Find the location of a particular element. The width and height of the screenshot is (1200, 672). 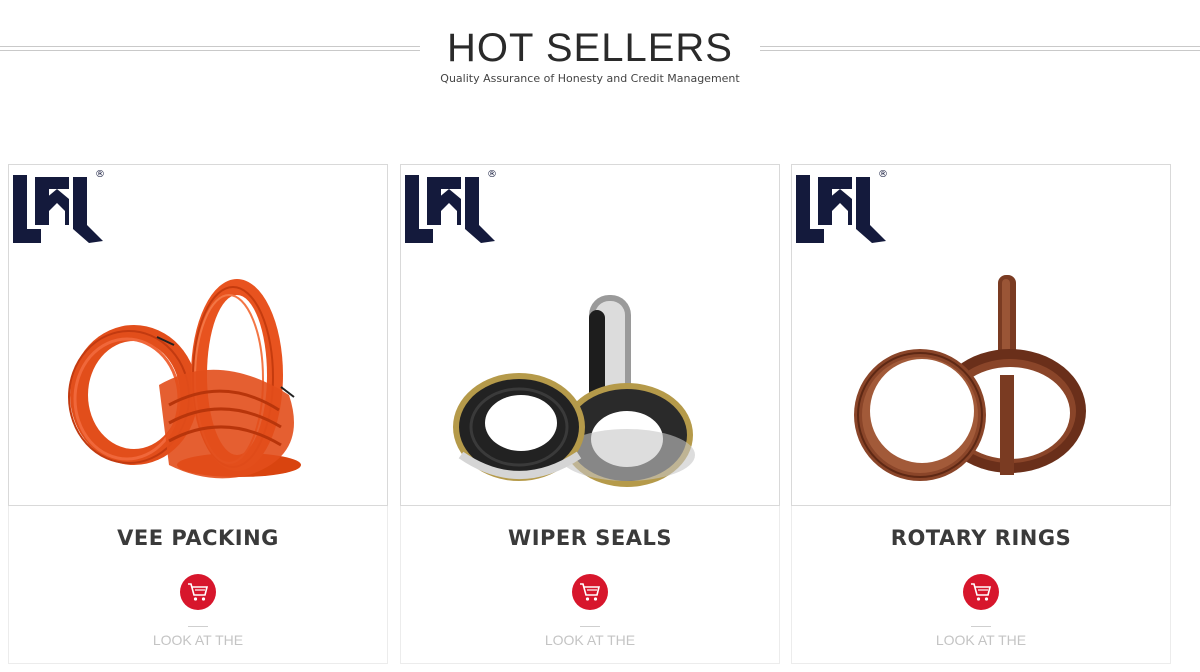

product-name: ROTARY RINGS is located at coordinates (981, 538).